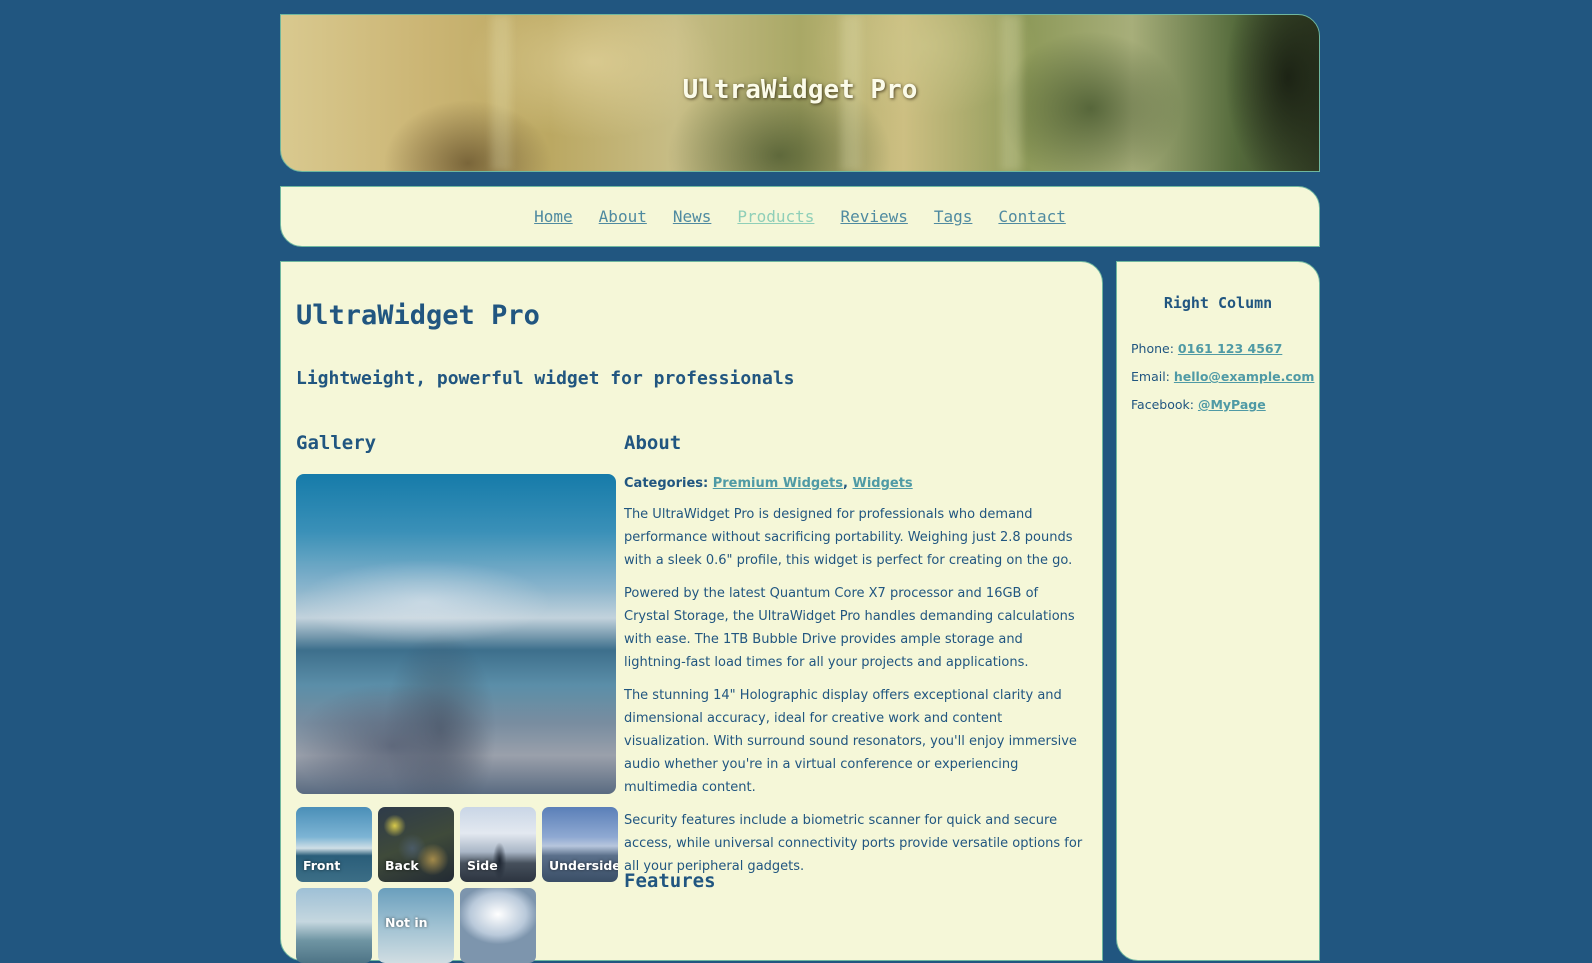 The width and height of the screenshot is (1592, 963). I want to click on contact-phone: Phone: 0161 123 4567, so click(1206, 348).